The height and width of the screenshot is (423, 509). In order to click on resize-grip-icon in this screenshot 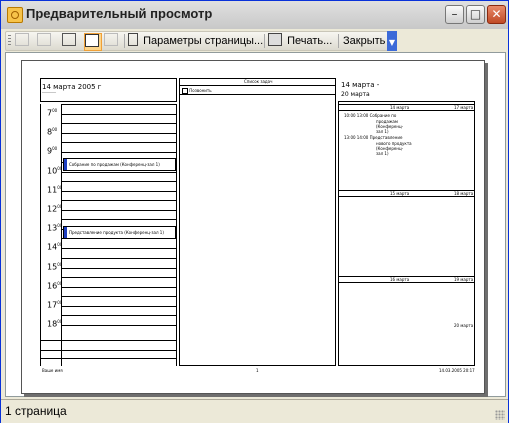, I will do `click(500, 415)`.